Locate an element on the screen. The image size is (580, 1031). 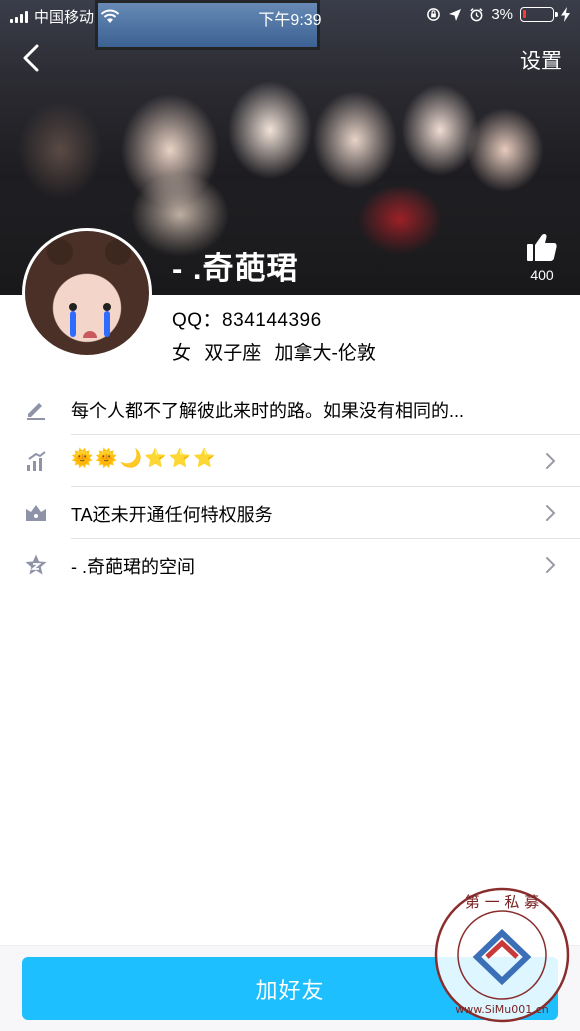
privilege-text: TA还未开通任何特权服务 is located at coordinates (172, 515).